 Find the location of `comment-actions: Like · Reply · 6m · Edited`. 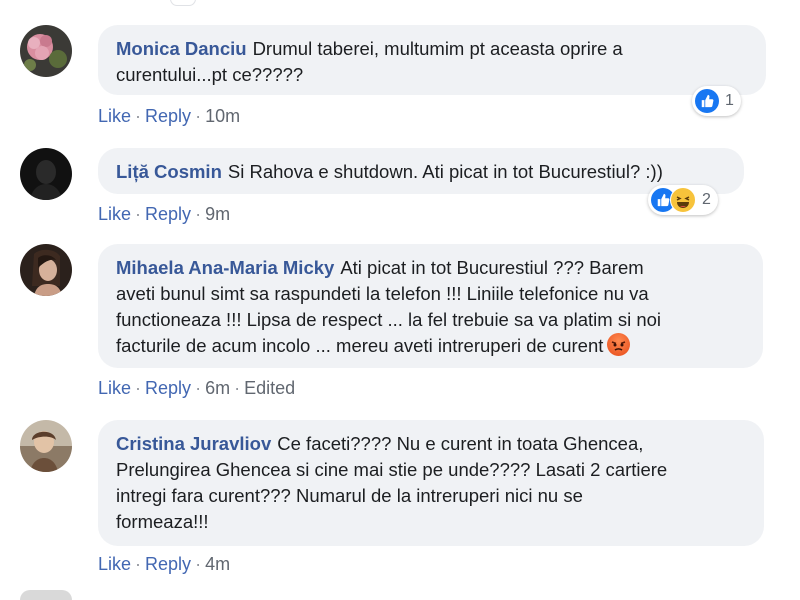

comment-actions: Like · Reply · 6m · Edited is located at coordinates (196, 388).